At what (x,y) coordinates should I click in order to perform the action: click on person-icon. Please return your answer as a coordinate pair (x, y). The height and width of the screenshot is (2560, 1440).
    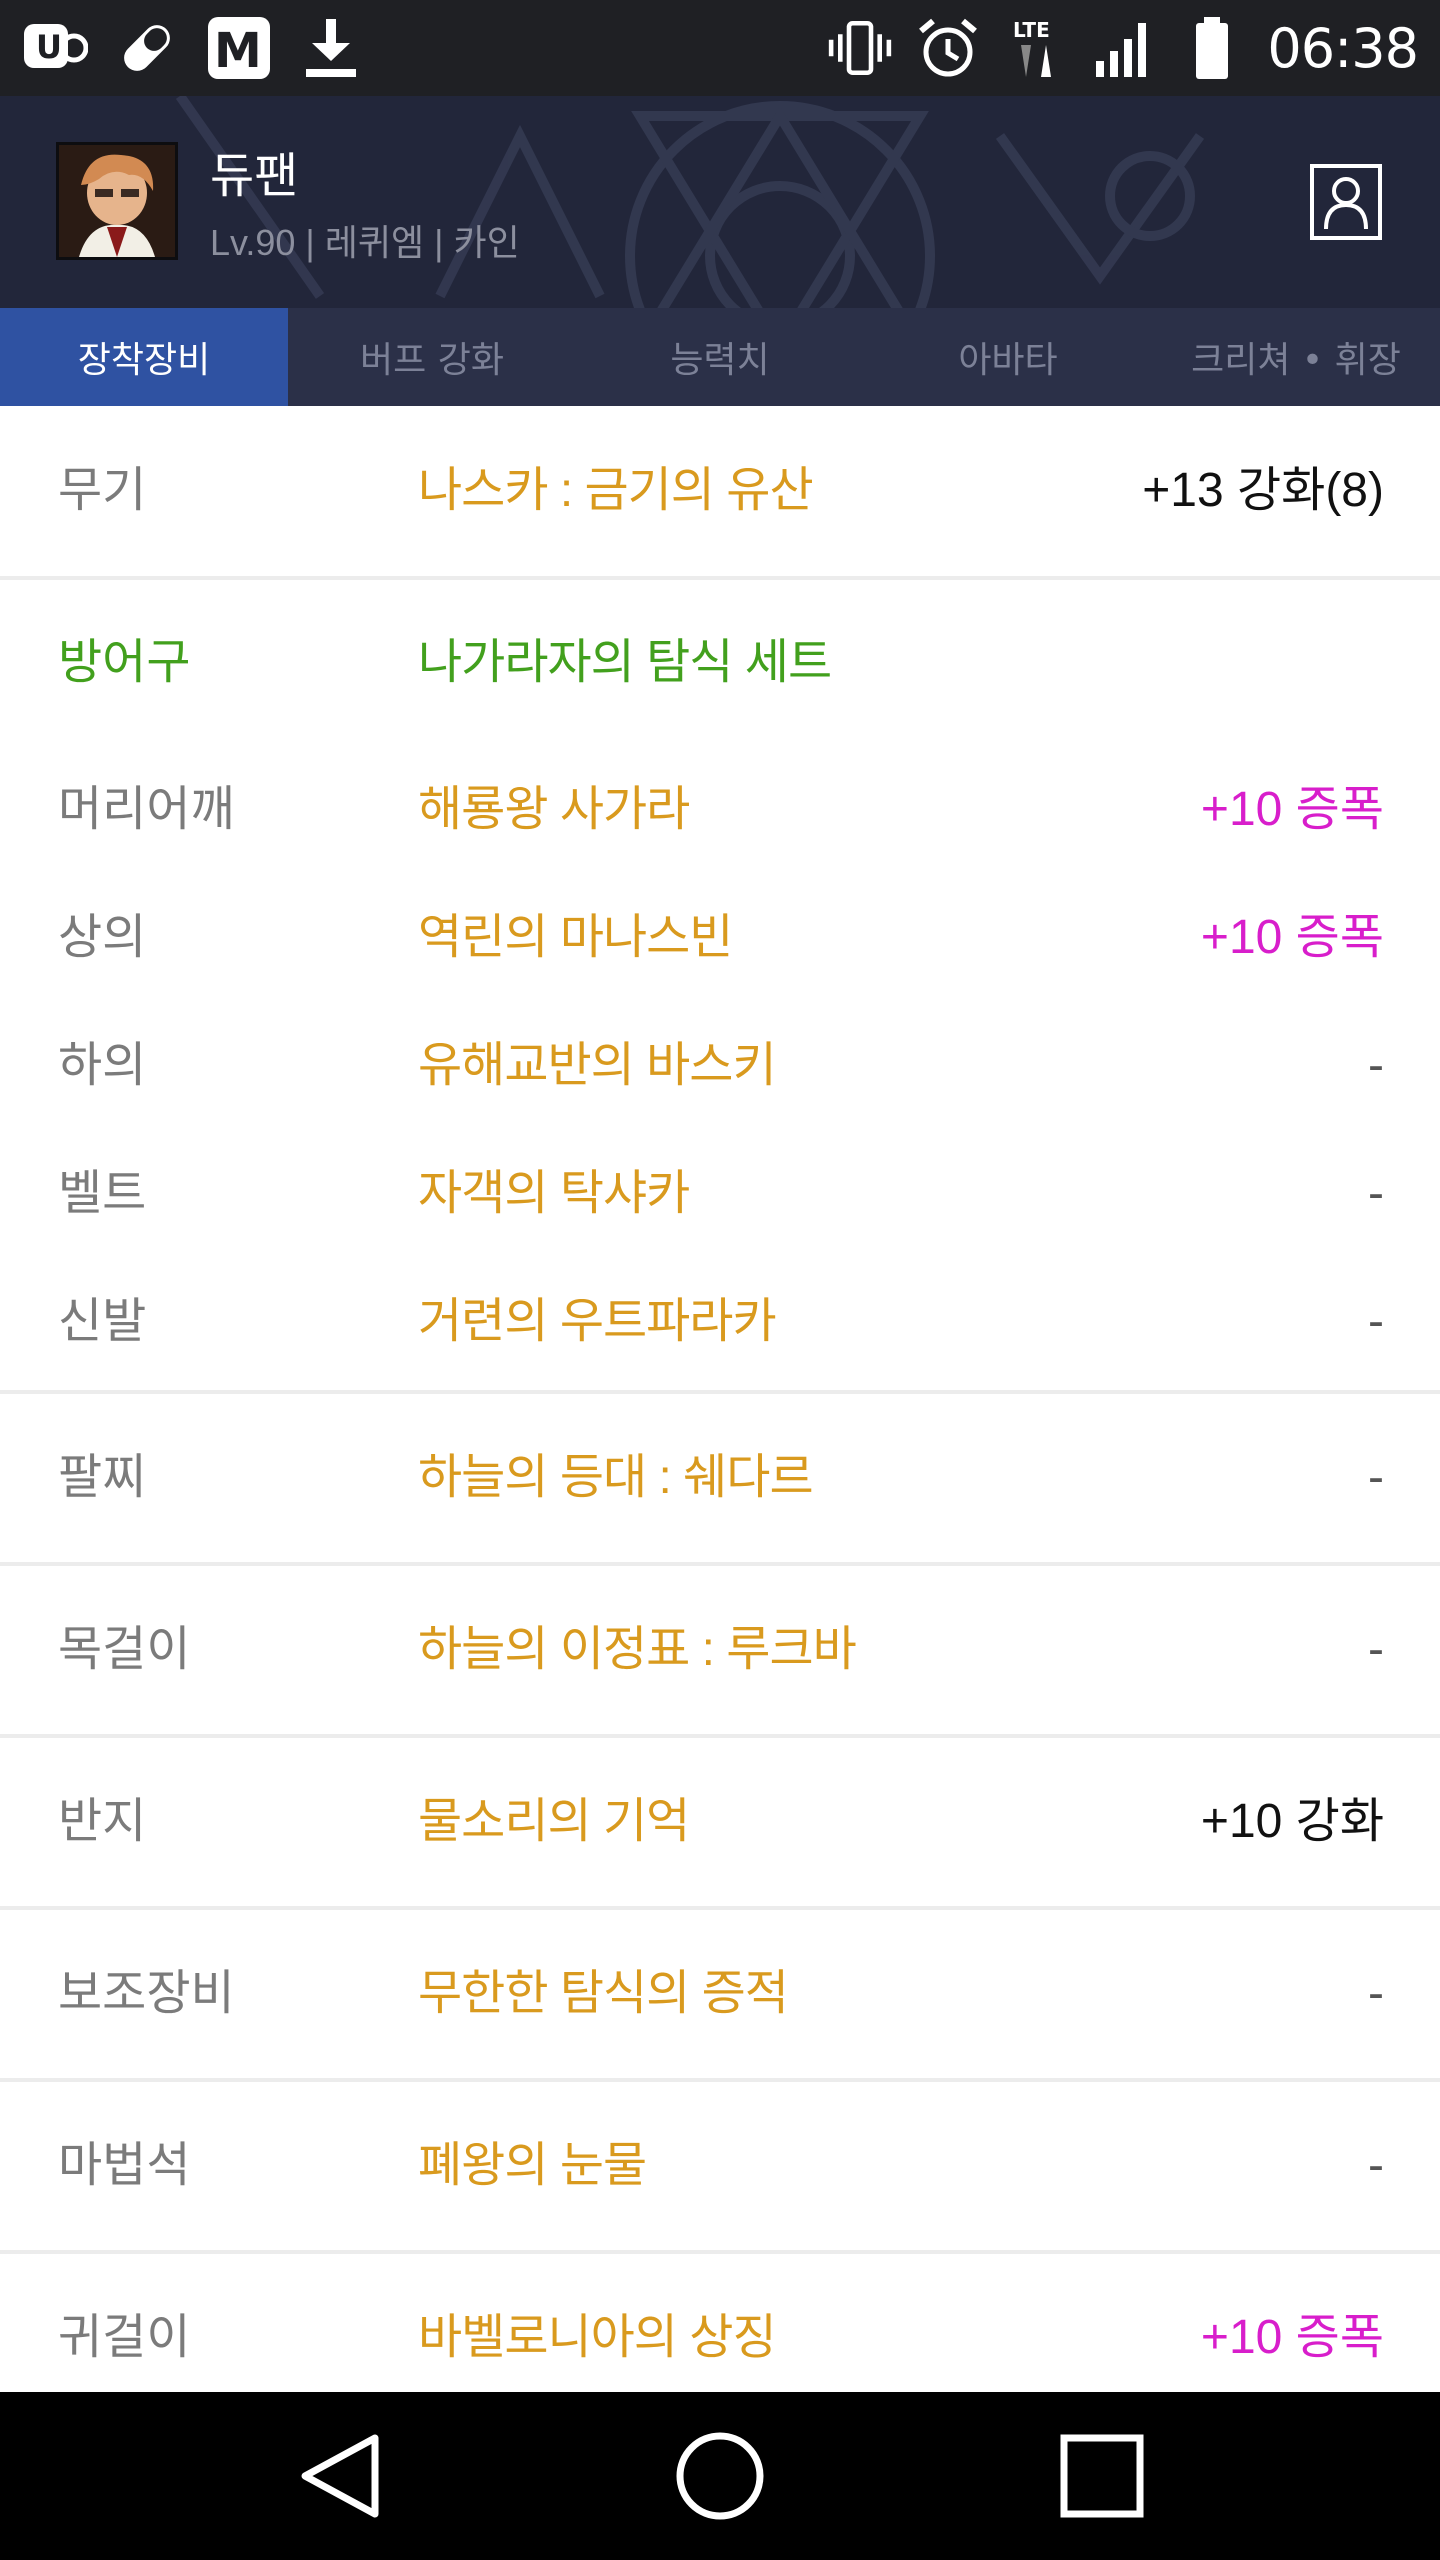
    Looking at the image, I should click on (1346, 203).